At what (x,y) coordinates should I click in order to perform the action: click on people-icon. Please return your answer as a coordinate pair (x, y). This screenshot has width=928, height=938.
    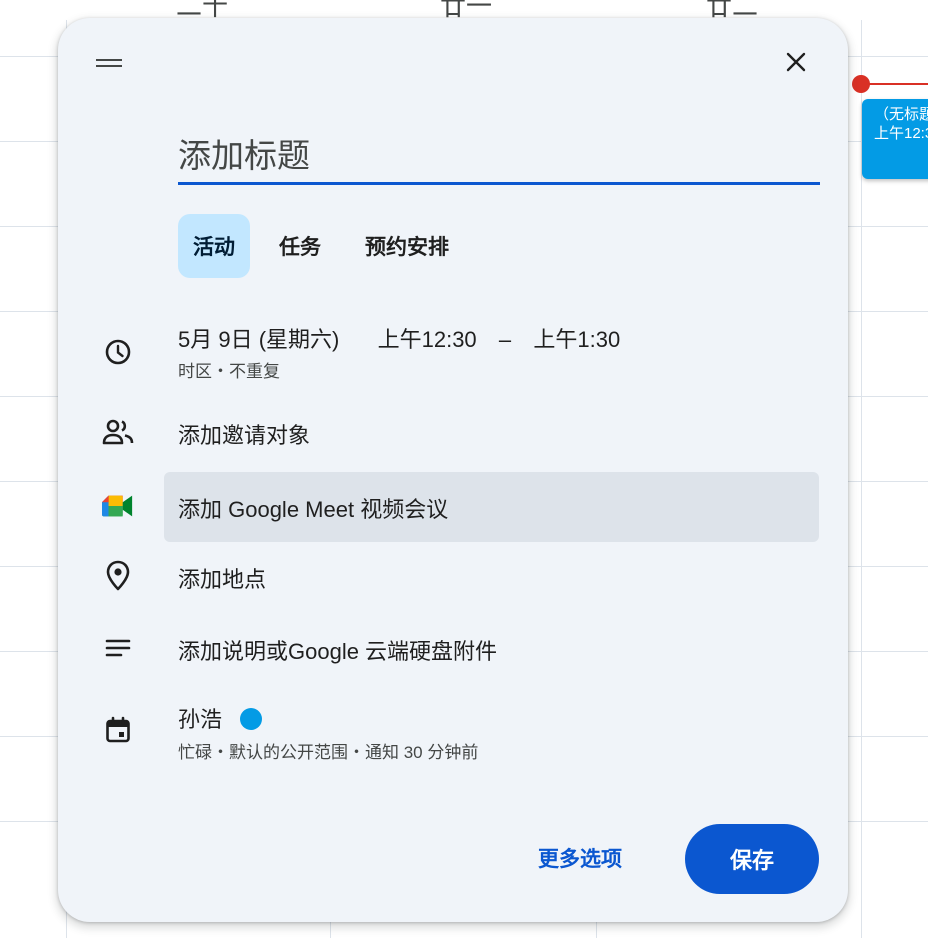
    Looking at the image, I should click on (118, 432).